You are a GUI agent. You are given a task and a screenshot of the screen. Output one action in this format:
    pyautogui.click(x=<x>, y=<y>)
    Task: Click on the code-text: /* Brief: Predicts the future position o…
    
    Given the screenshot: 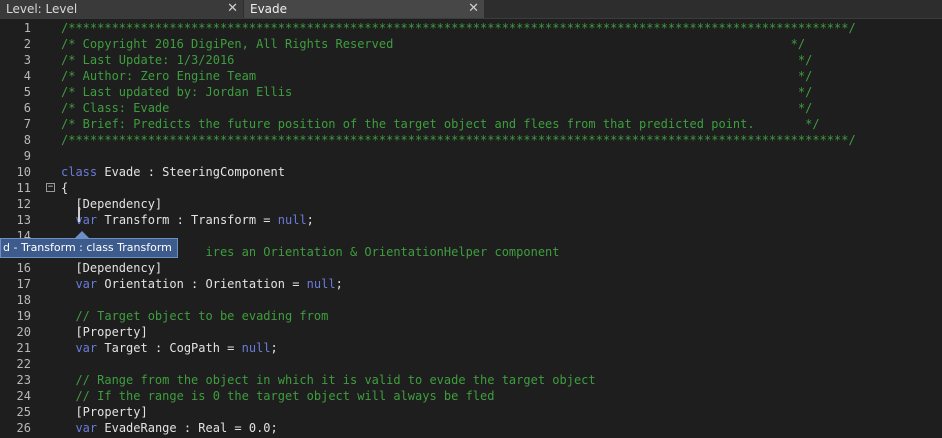 What is the action you would take?
    pyautogui.click(x=440, y=124)
    